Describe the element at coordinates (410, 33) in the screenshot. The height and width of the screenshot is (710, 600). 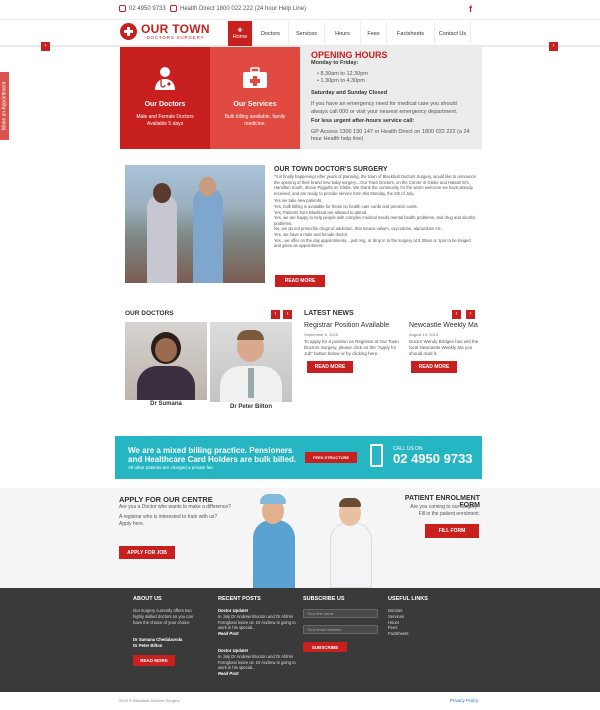
I see `nav-factsheets: Factsheets` at that location.